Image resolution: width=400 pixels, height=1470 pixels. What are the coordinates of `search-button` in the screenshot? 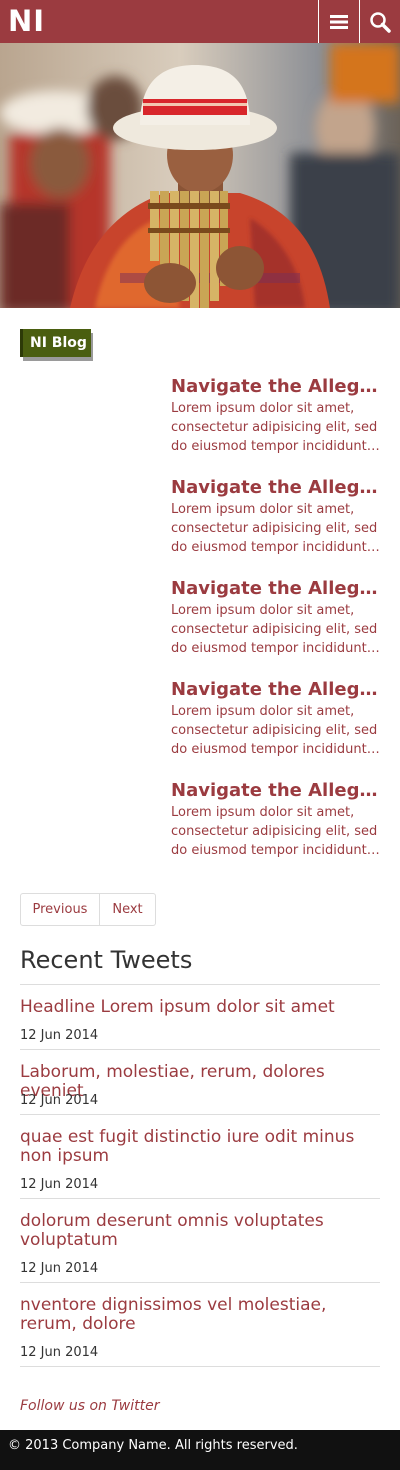 It's located at (379, 21).